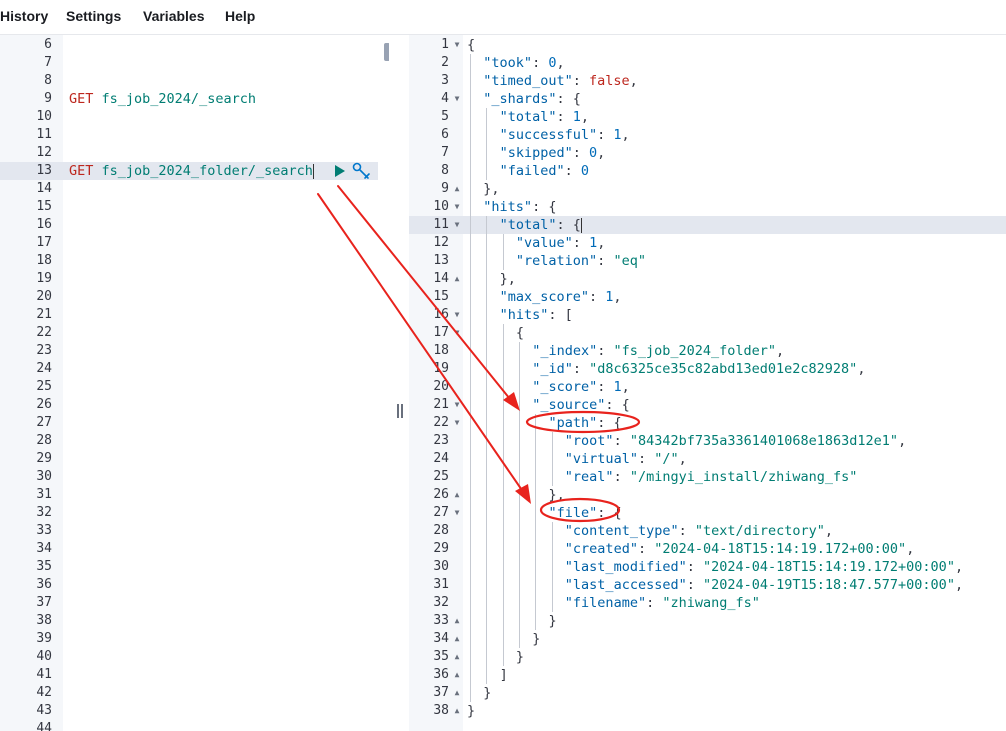  Describe the element at coordinates (629, 261) in the screenshot. I see `json-token: "eq"` at that location.